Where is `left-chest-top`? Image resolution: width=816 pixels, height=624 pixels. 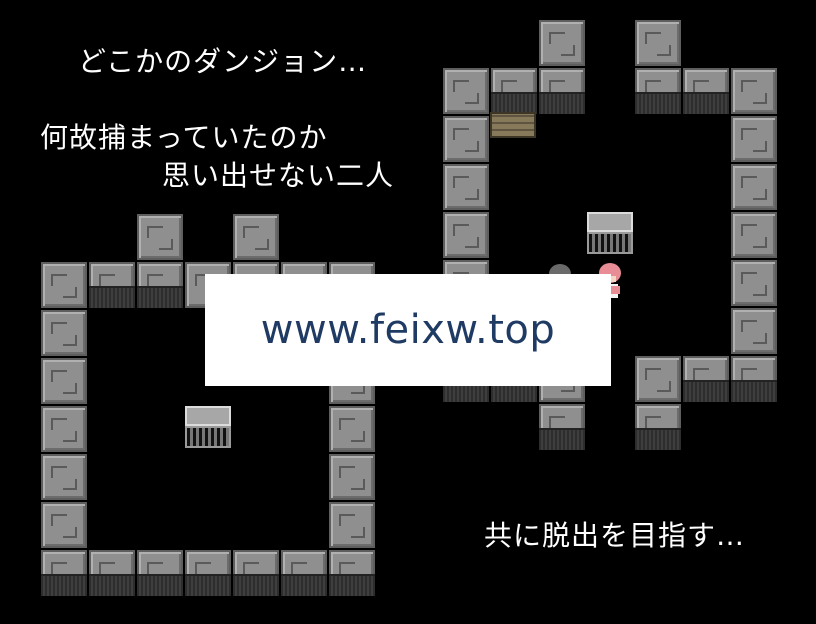 left-chest-top is located at coordinates (208, 416).